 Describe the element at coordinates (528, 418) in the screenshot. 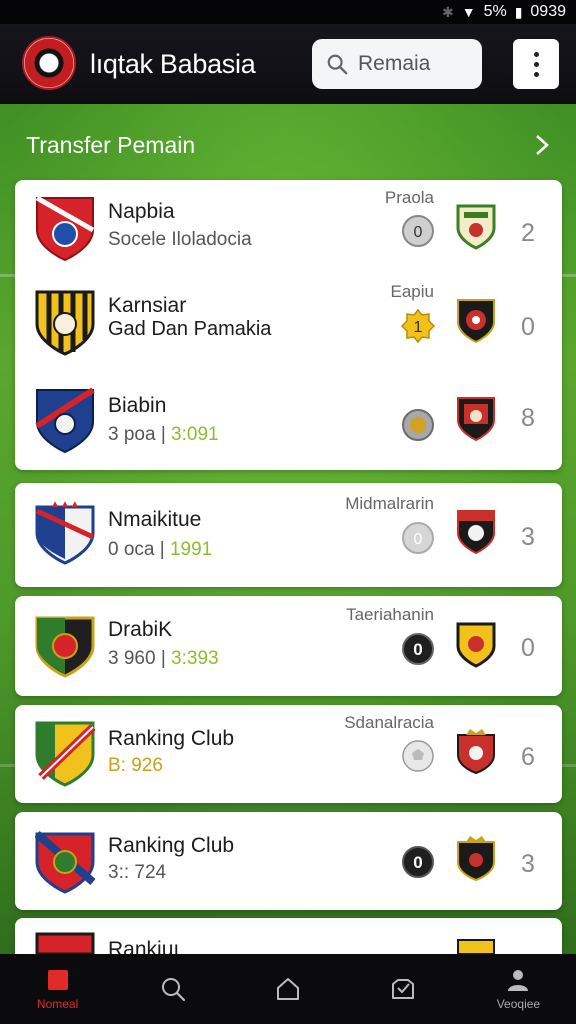

I see `score: 8` at that location.